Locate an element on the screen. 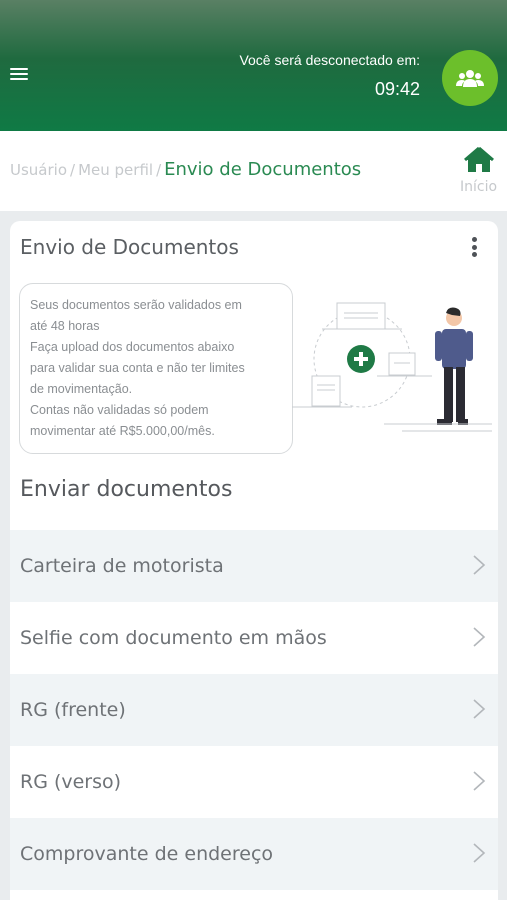 This screenshot has width=507, height=900. list-item-rg-back: RG (verso) is located at coordinates (254, 782).